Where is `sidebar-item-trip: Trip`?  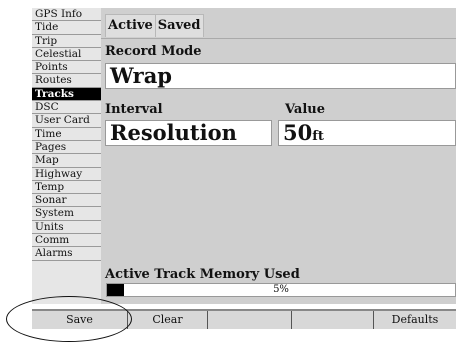
sidebar-item-trip: Trip is located at coordinates (66, 41).